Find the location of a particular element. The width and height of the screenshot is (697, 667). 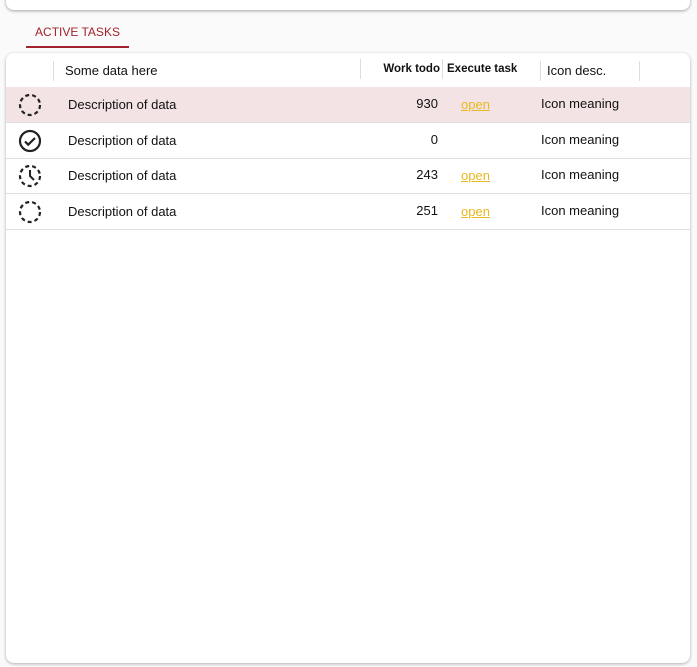

table-row: Description of data 0 Icon meaning is located at coordinates (348, 141).